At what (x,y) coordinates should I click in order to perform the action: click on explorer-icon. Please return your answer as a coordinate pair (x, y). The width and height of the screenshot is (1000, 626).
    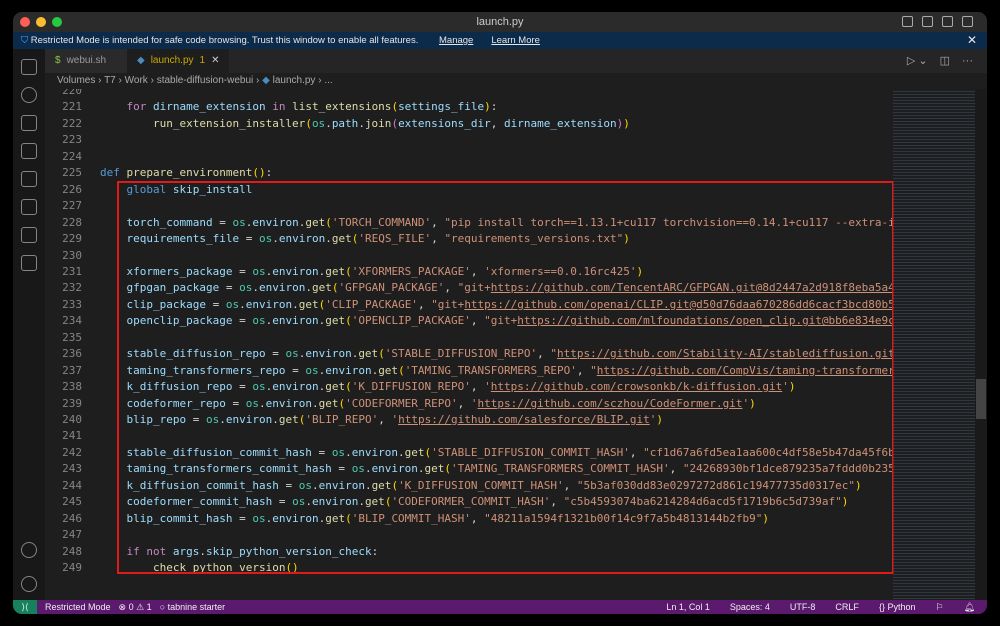
    Looking at the image, I should click on (29, 67).